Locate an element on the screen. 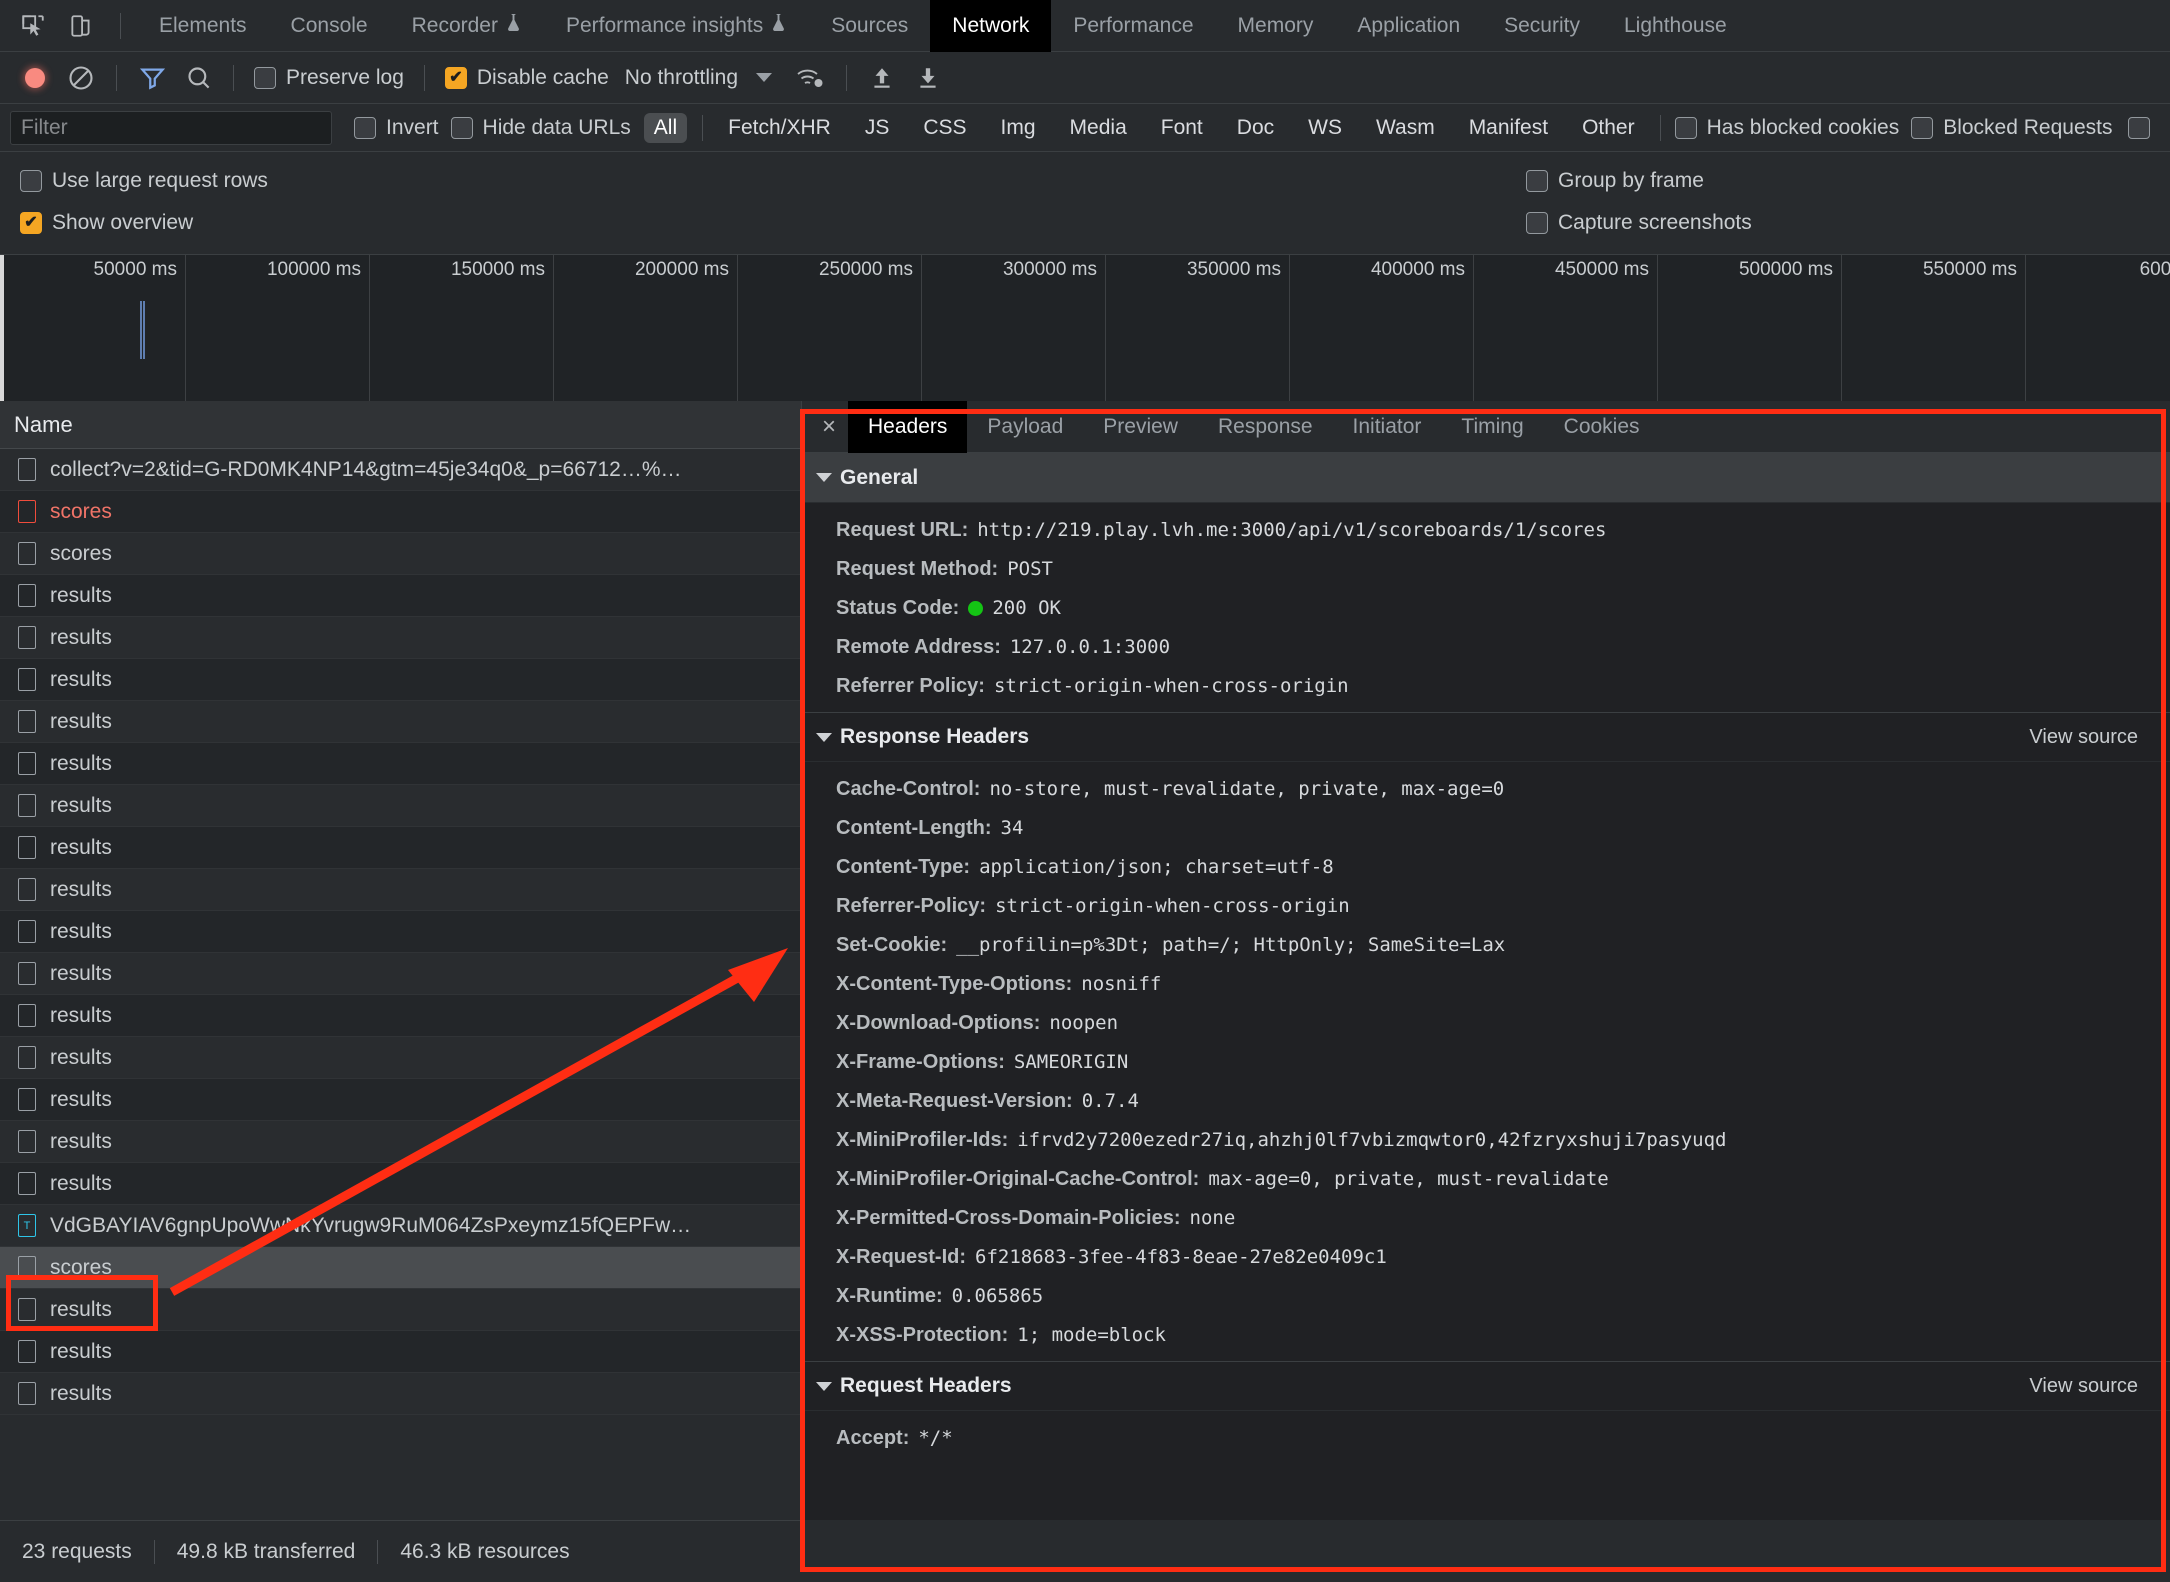  type-filter-img: Img is located at coordinates (1018, 128).